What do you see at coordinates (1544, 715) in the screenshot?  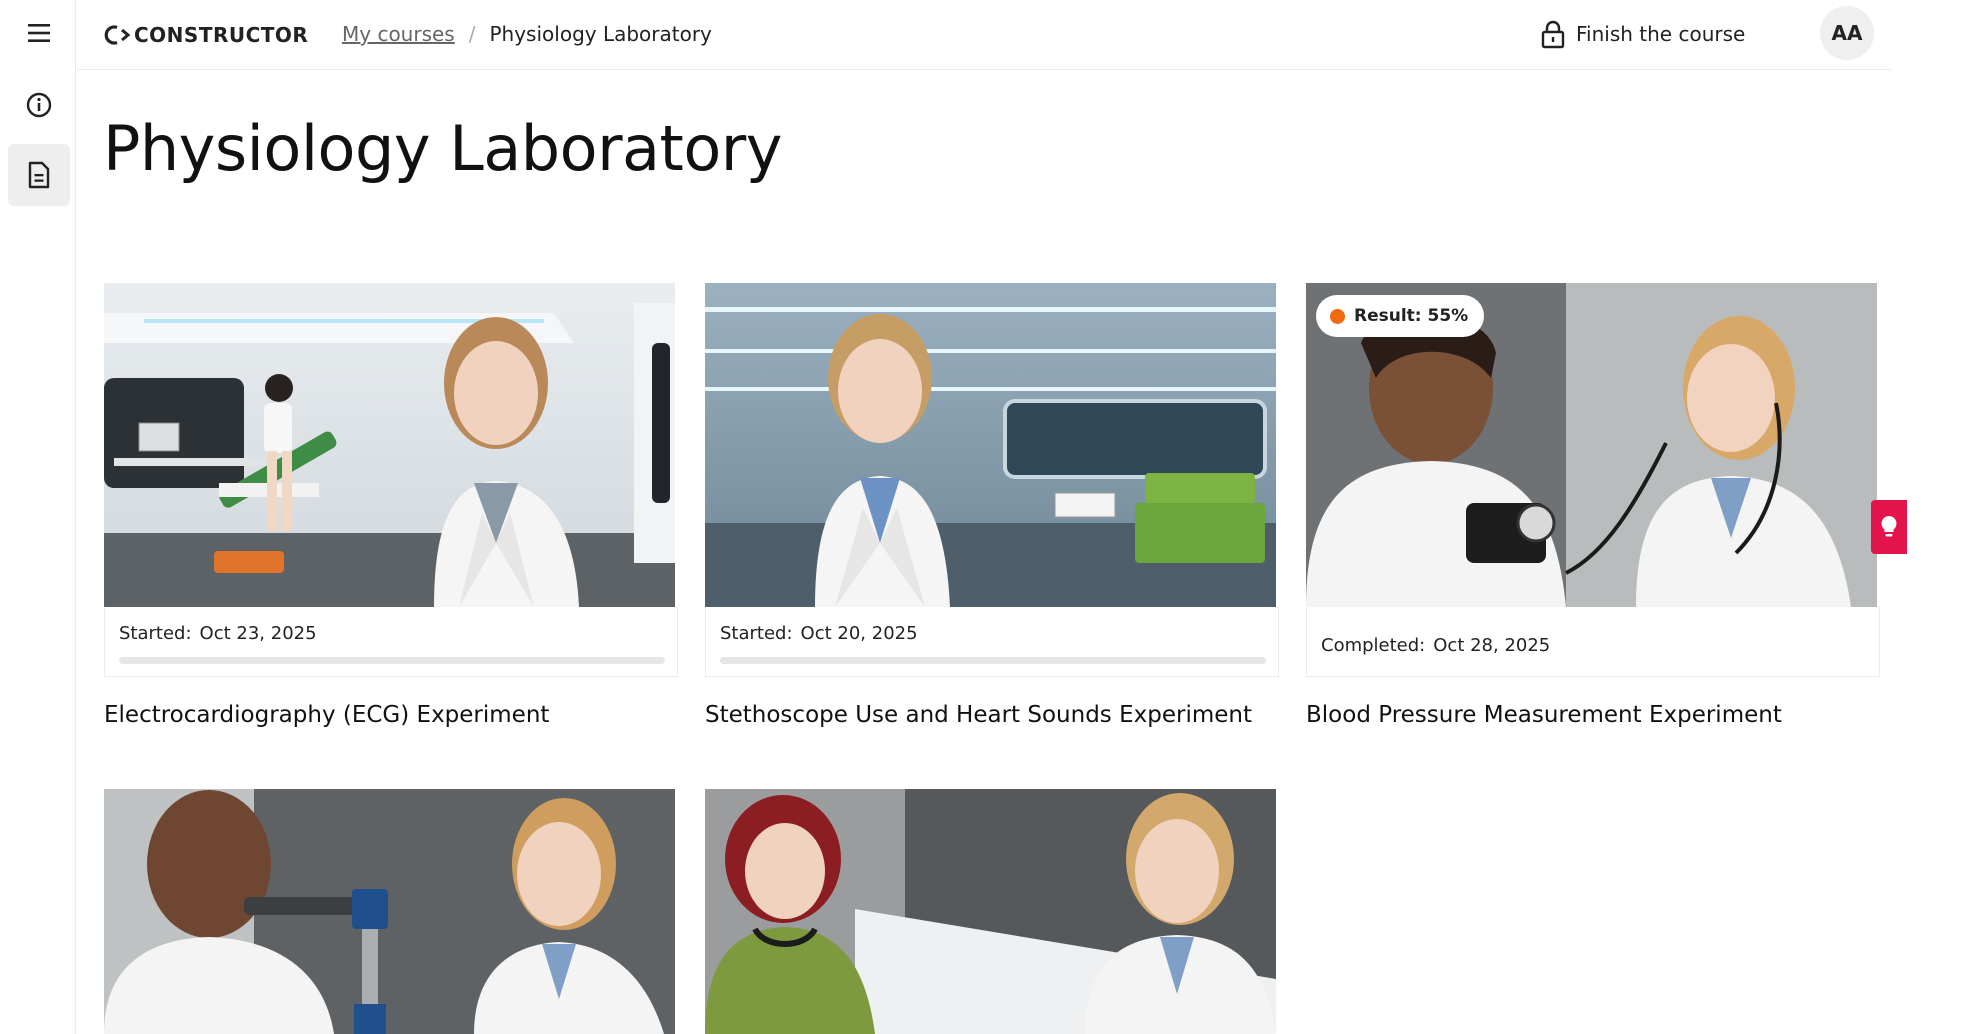 I see `card-title: Blood Pressure Measurement Experiment` at bounding box center [1544, 715].